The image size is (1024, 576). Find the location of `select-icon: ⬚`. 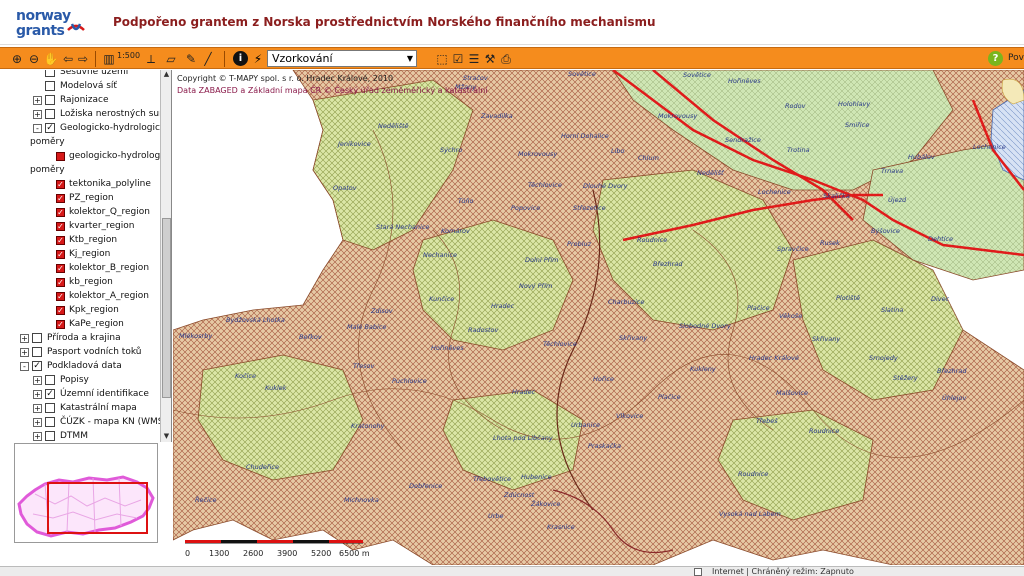

select-icon: ⬚ is located at coordinates (442, 59).